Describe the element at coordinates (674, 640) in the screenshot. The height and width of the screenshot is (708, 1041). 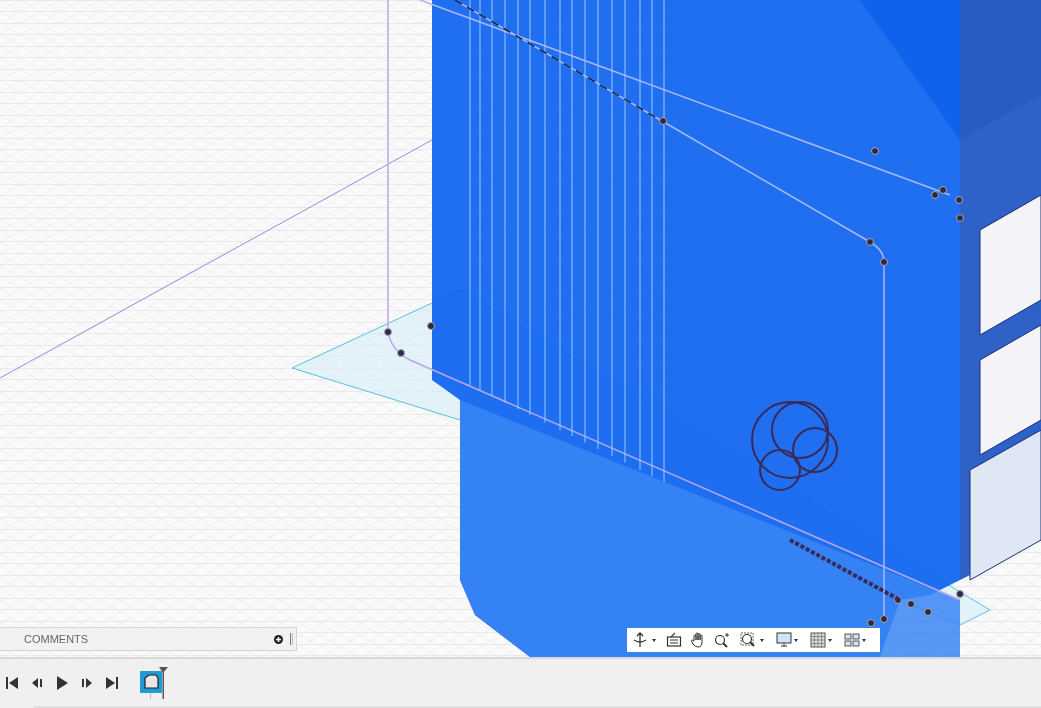
I see `look-at-icon` at that location.